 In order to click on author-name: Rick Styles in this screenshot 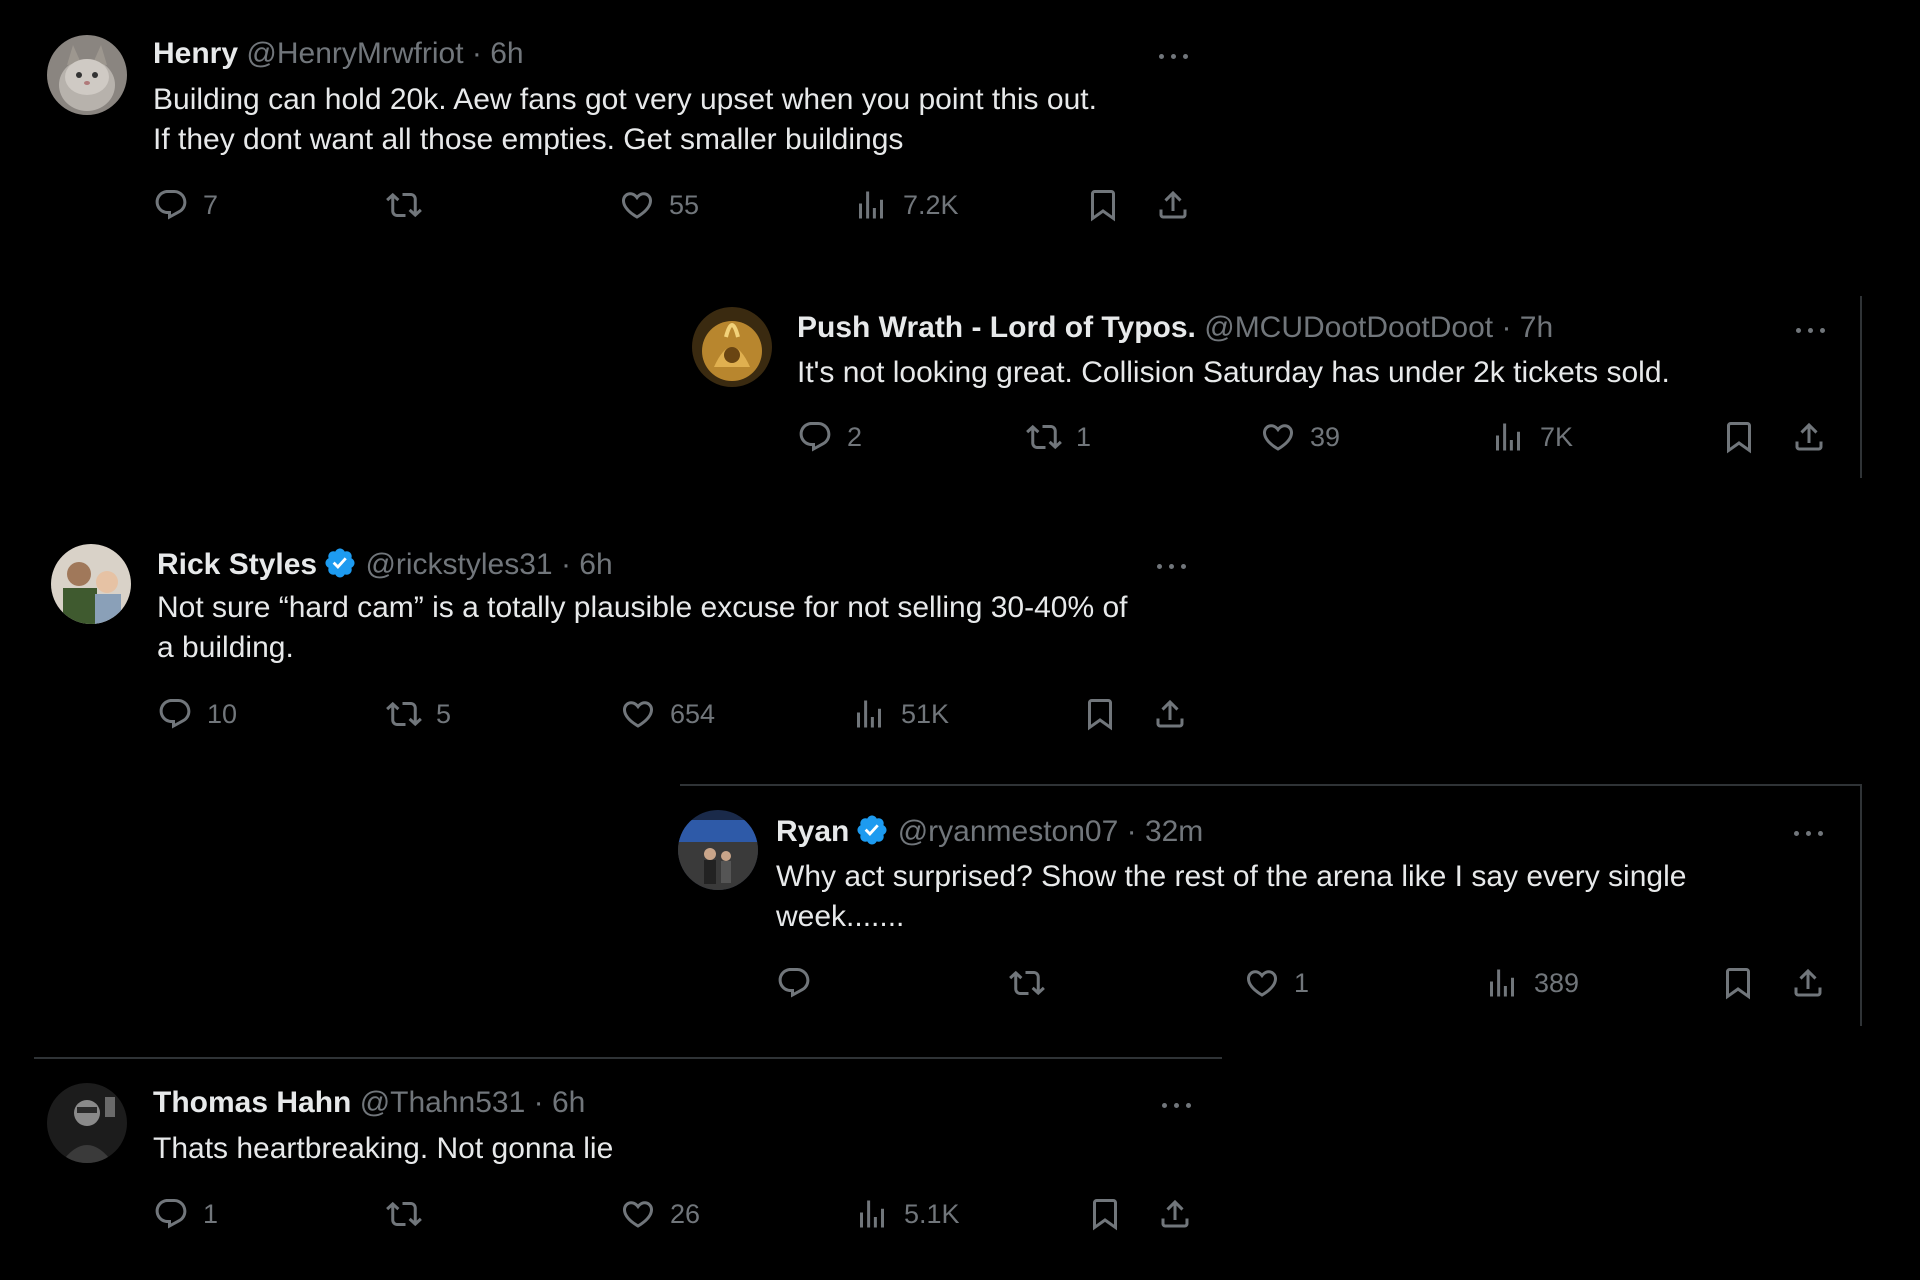, I will do `click(237, 564)`.